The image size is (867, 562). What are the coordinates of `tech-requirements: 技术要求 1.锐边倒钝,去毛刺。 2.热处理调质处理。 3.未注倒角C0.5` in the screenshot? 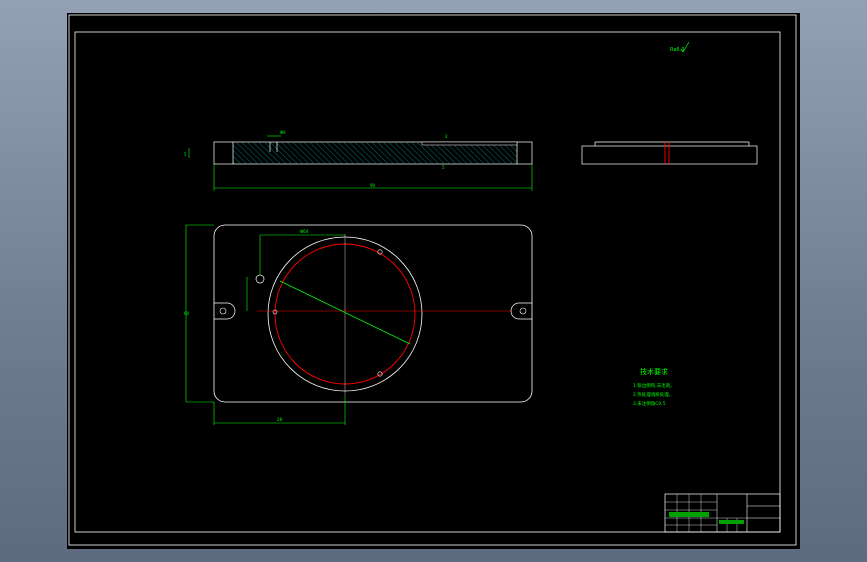 It's located at (654, 387).